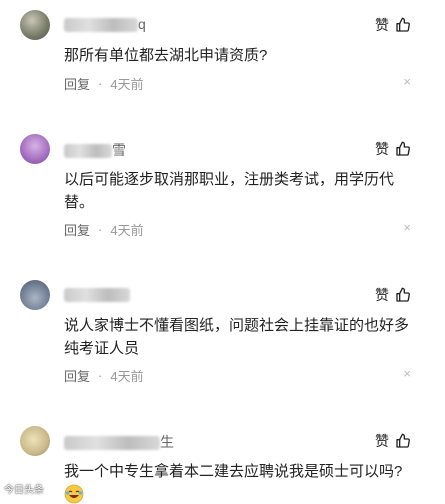 Image resolution: width=445 pixels, height=504 pixels. What do you see at coordinates (142, 24) in the screenshot?
I see `name-visible-part: q` at bounding box center [142, 24].